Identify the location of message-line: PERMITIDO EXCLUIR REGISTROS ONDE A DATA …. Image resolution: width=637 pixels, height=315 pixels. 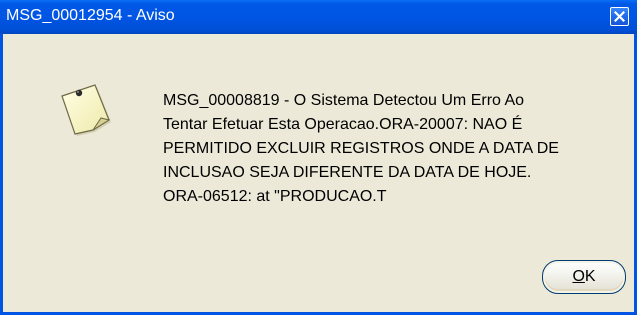
(361, 148).